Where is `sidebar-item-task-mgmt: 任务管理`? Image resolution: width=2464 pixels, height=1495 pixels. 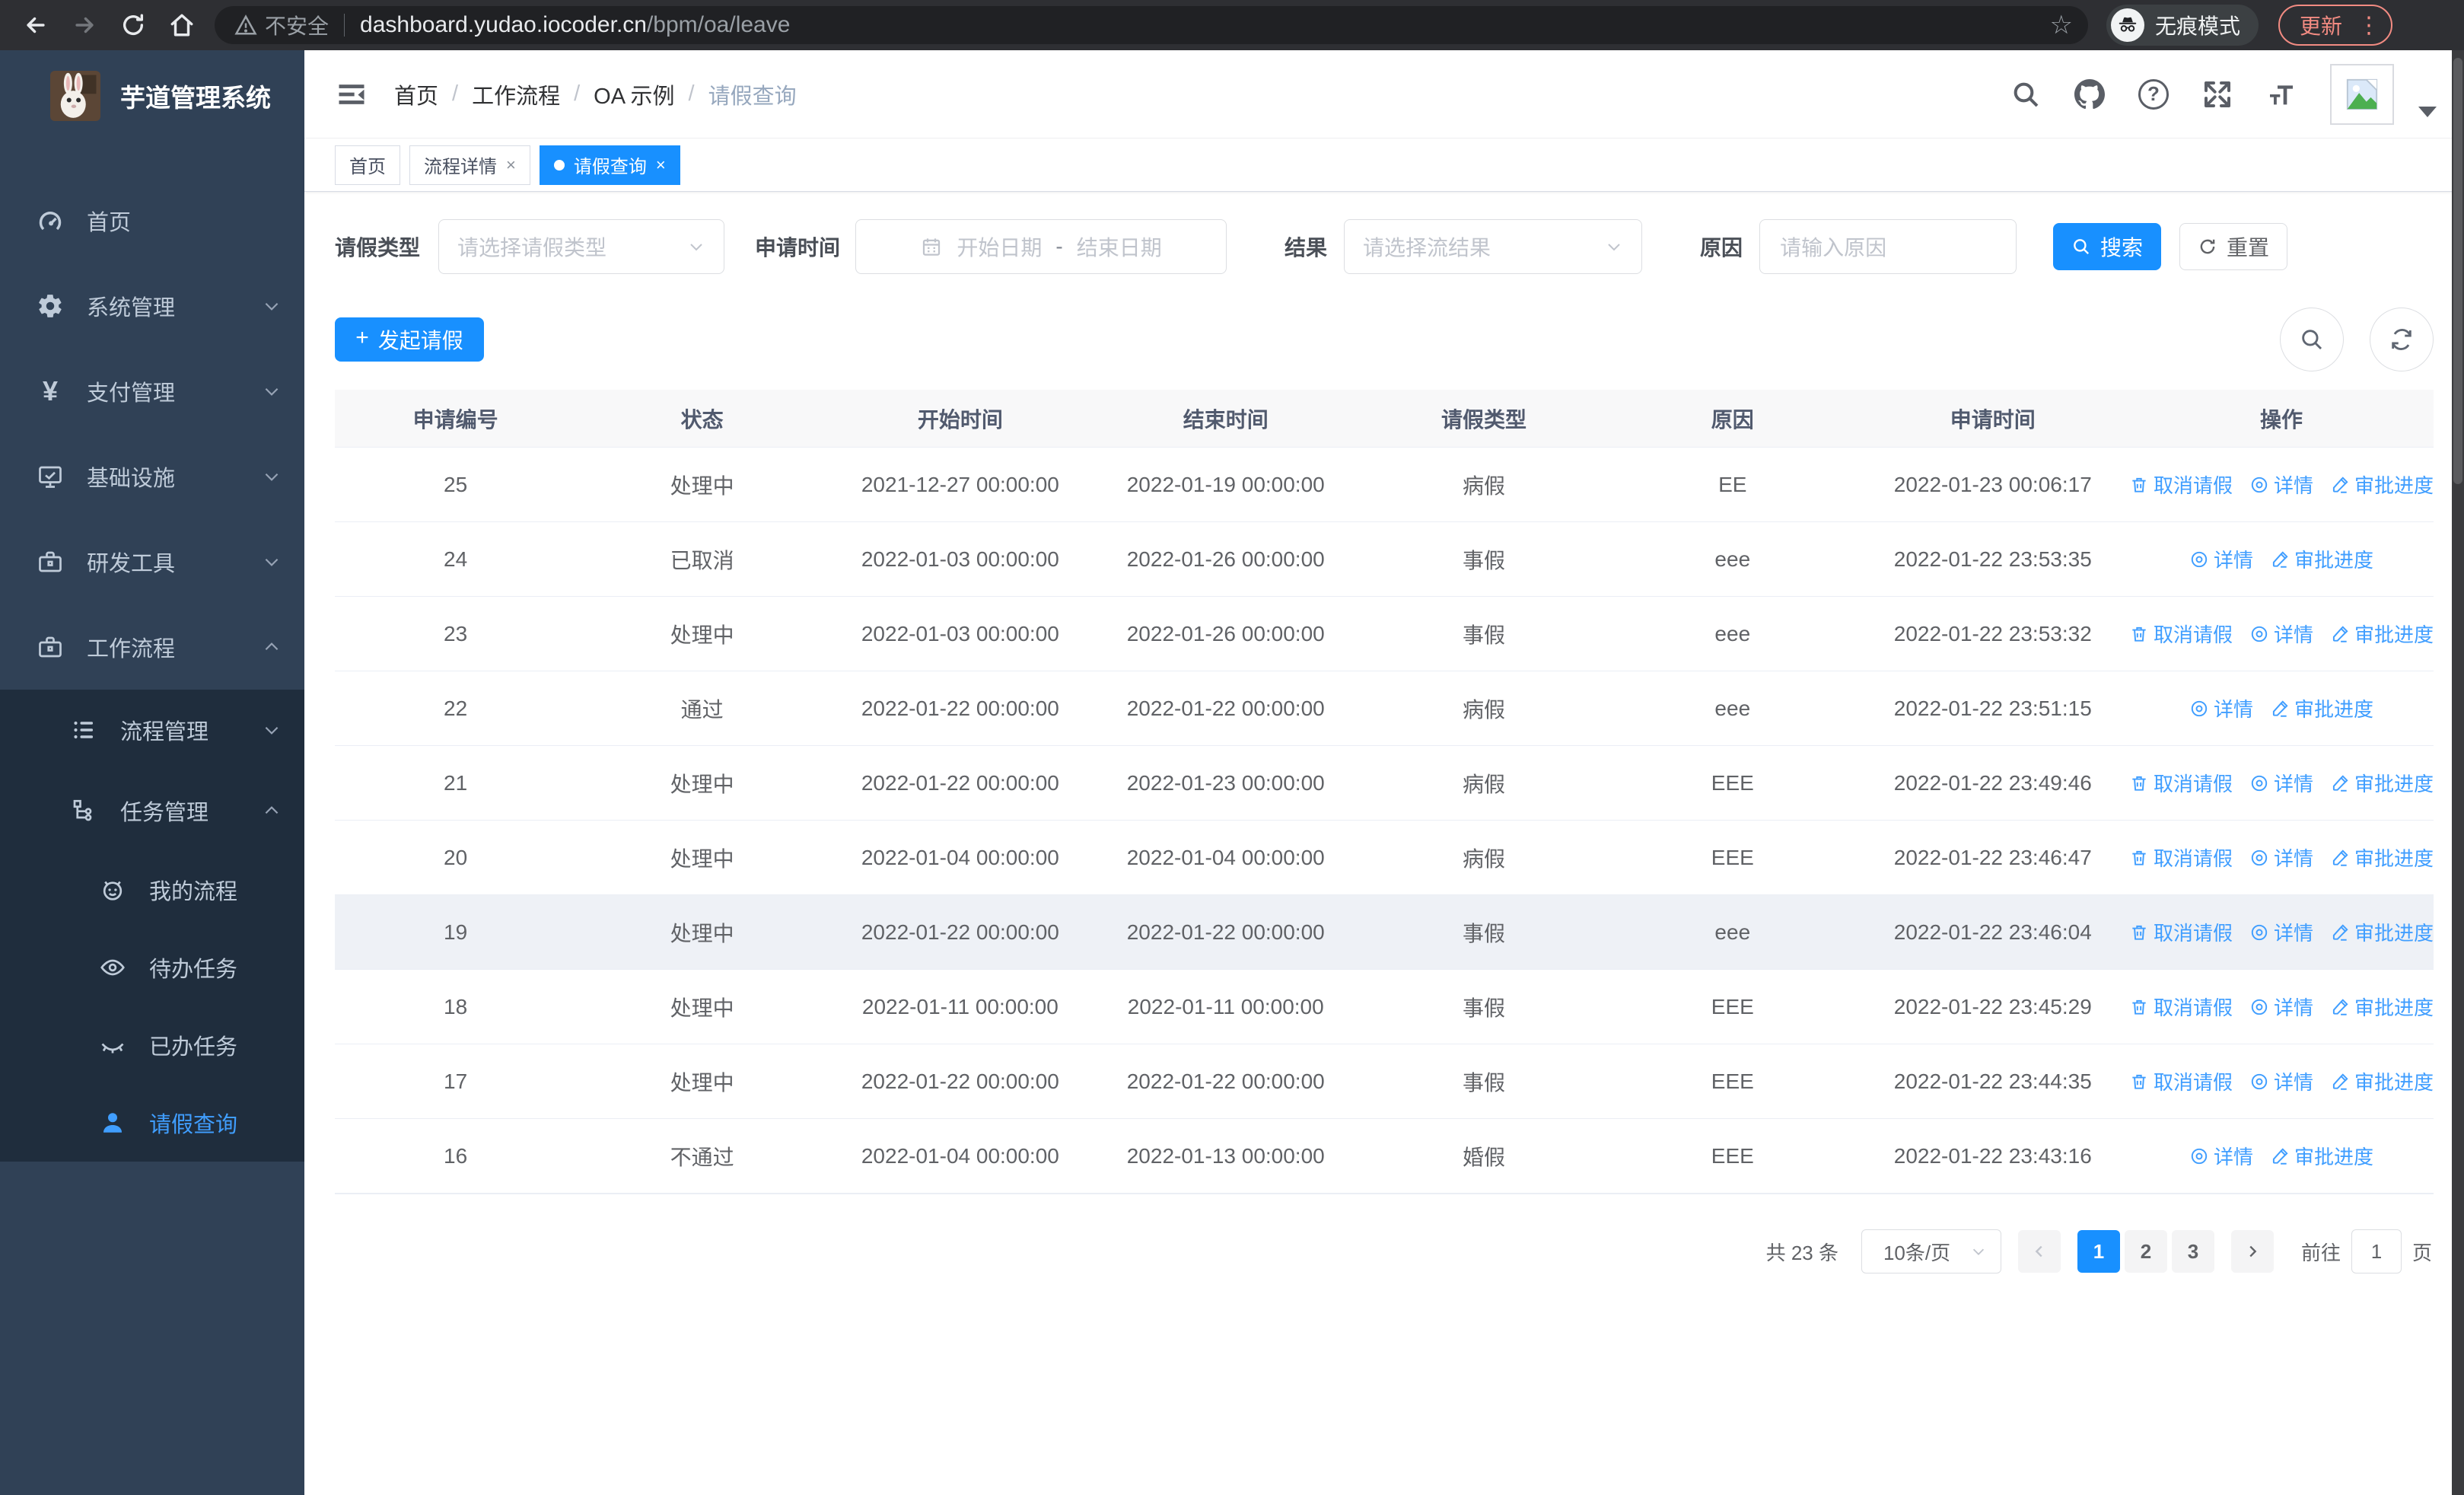 sidebar-item-task-mgmt: 任务管理 is located at coordinates (152, 810).